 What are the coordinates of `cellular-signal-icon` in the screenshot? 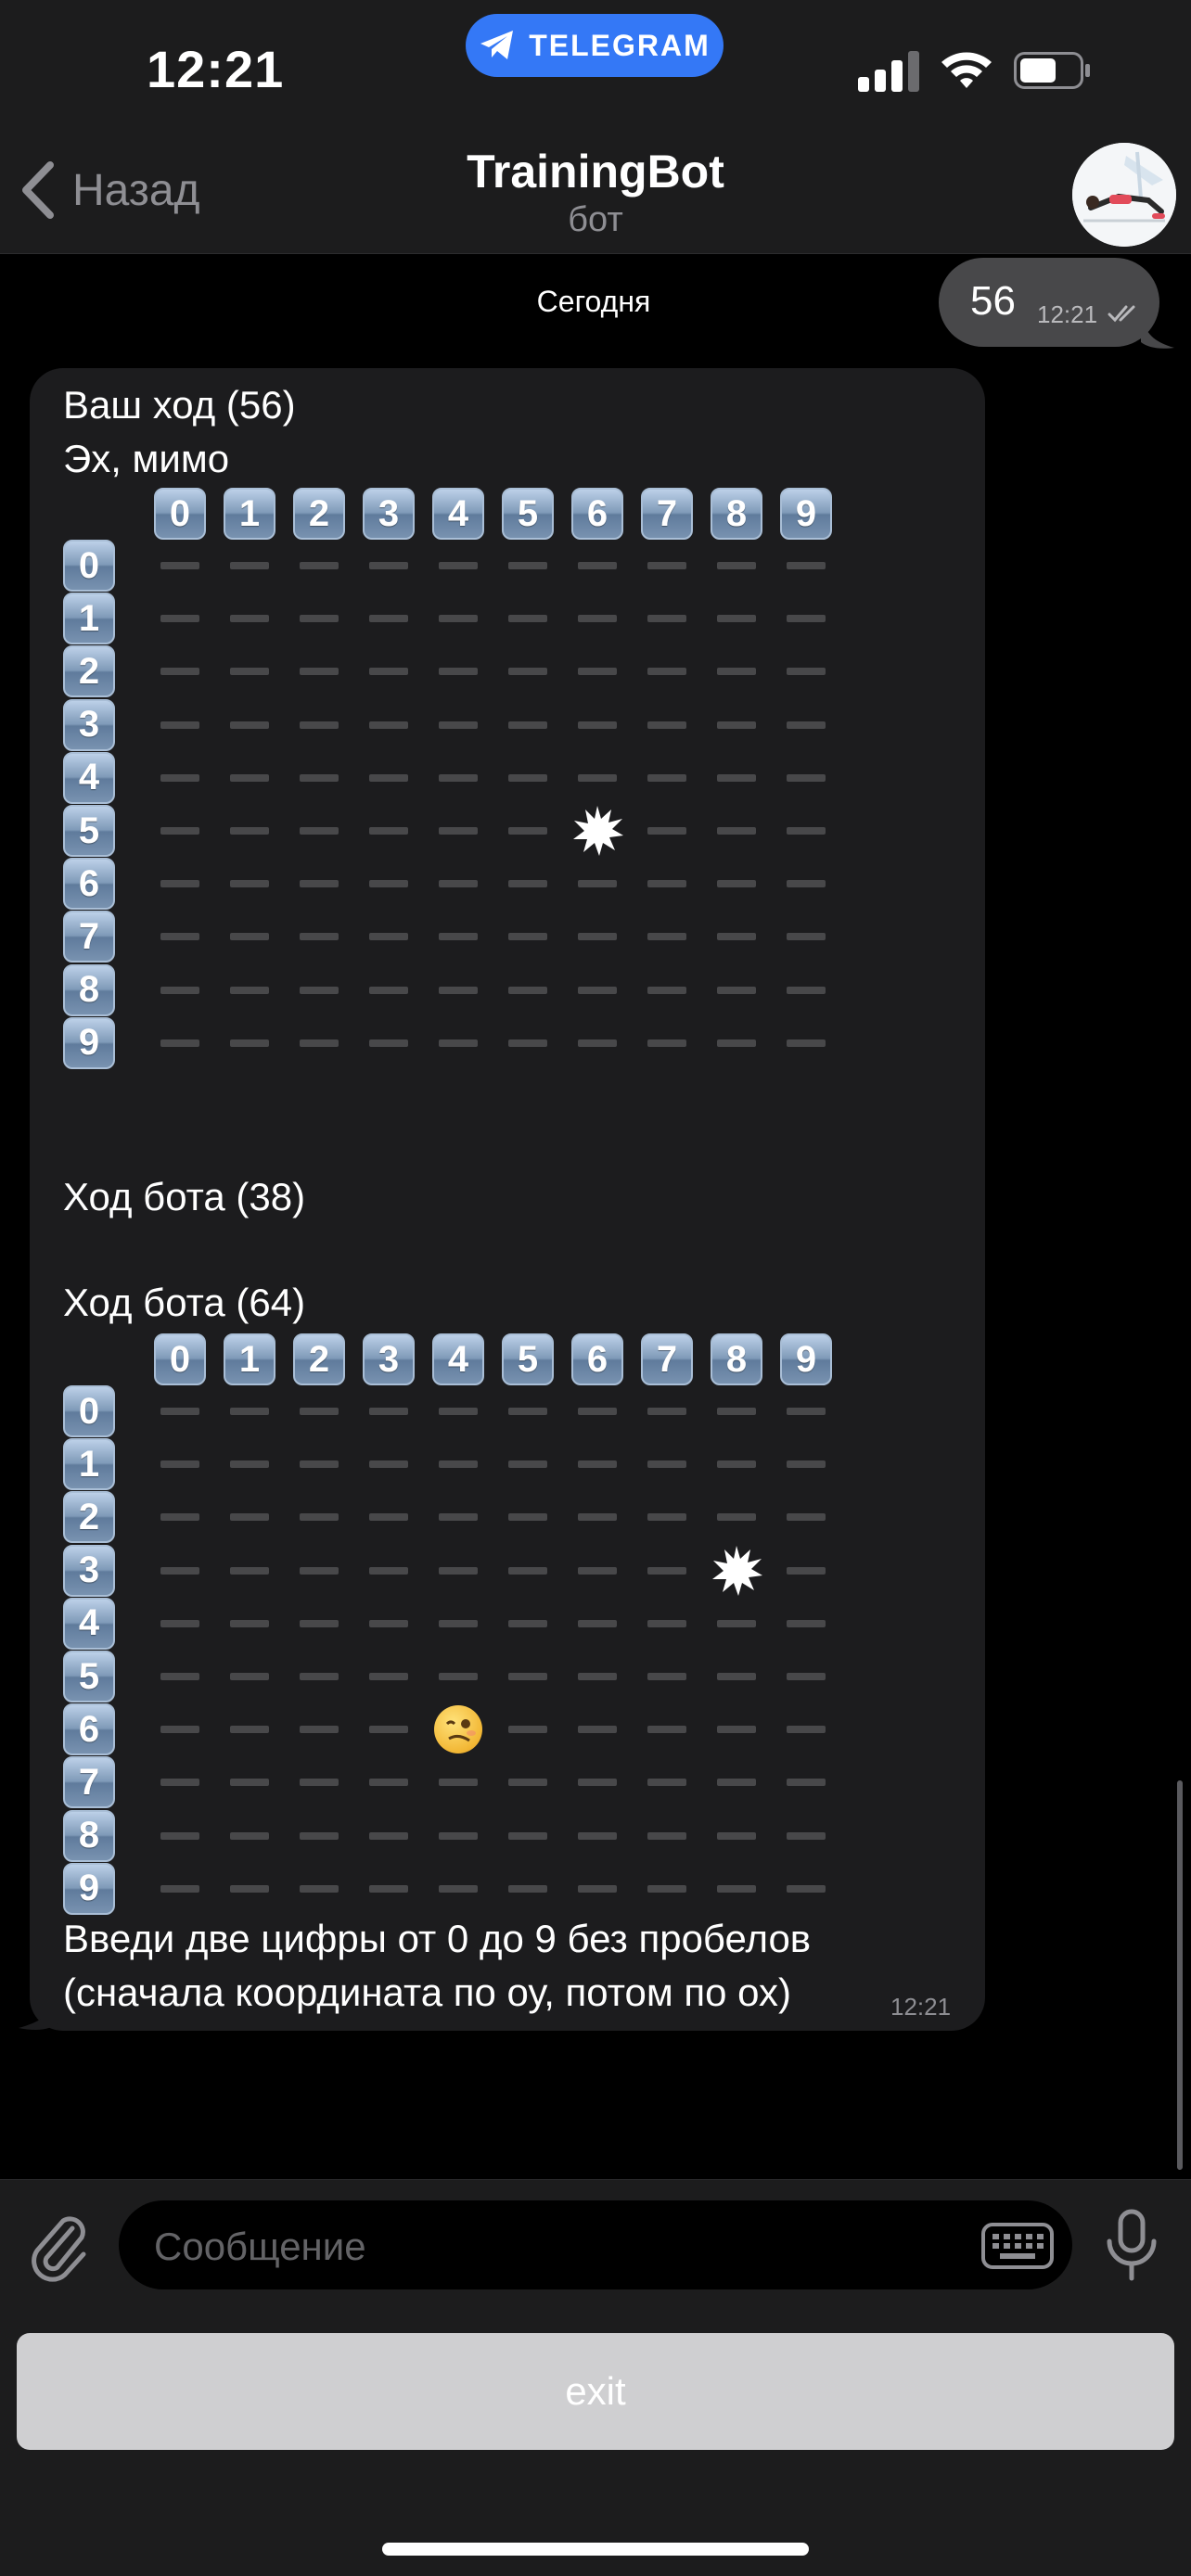 It's located at (888, 71).